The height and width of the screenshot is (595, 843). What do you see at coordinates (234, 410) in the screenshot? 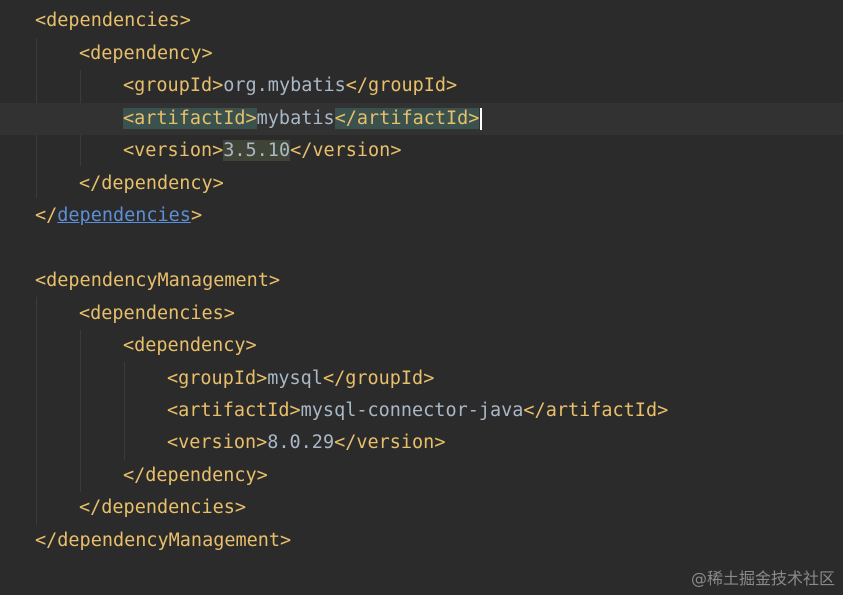
I see `xml-tag: <artifactId>` at bounding box center [234, 410].